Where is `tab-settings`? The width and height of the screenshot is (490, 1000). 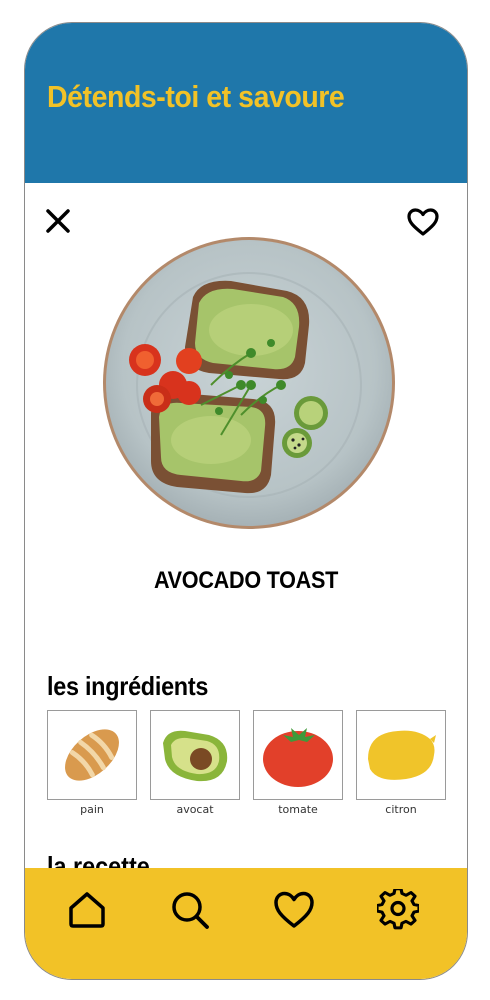
tab-settings is located at coordinates (398, 910).